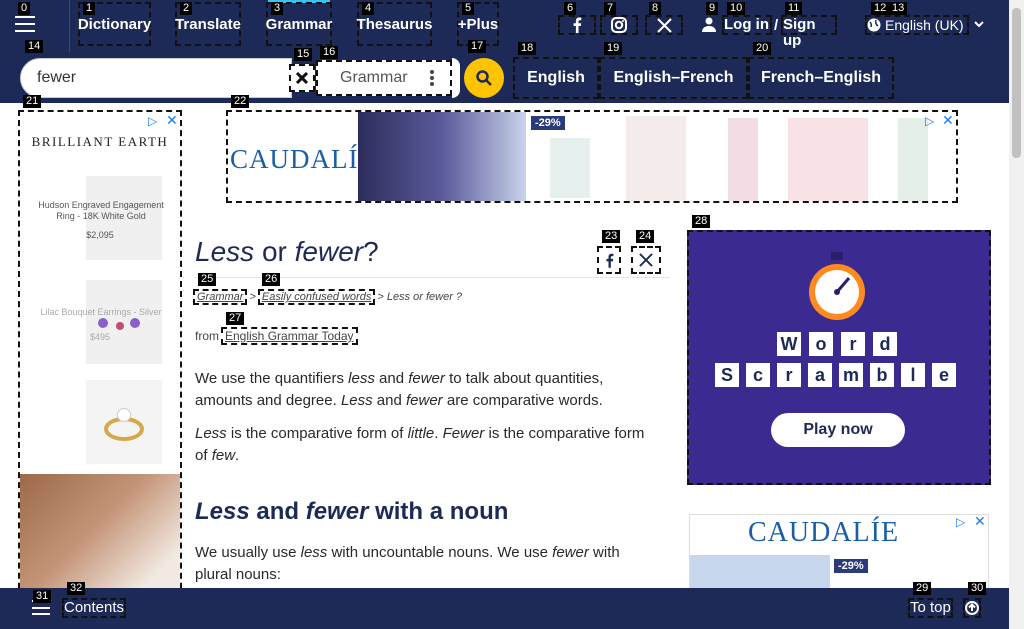 The width and height of the screenshot is (1024, 629). I want to click on nav-grammar-label: Grammar, so click(299, 24).